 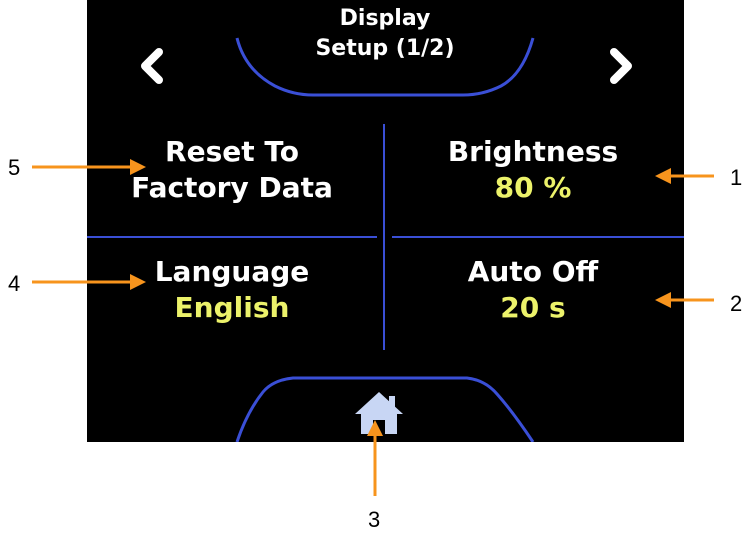 I want to click on callout-label-2: 2, so click(x=736, y=303).